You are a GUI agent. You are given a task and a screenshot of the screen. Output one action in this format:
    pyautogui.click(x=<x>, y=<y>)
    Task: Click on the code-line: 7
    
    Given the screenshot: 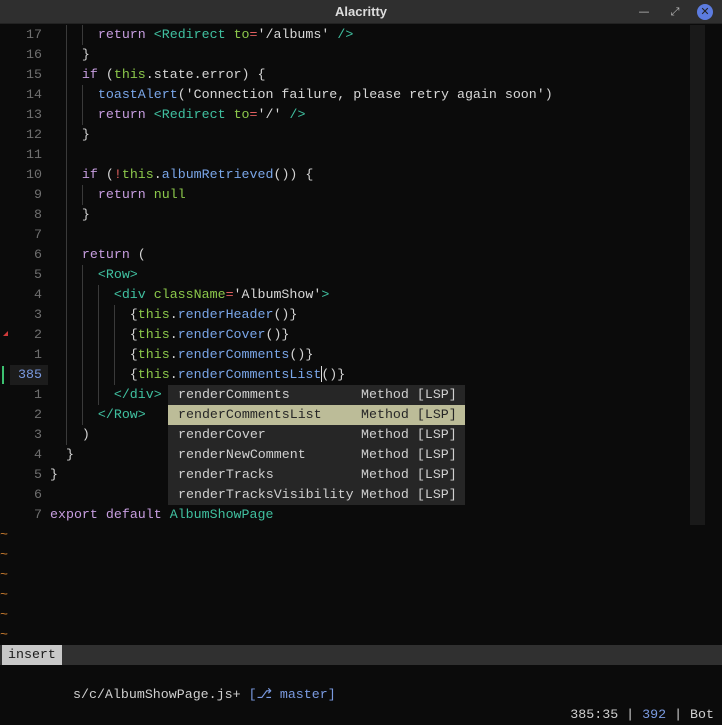 What is the action you would take?
    pyautogui.click(x=361, y=235)
    